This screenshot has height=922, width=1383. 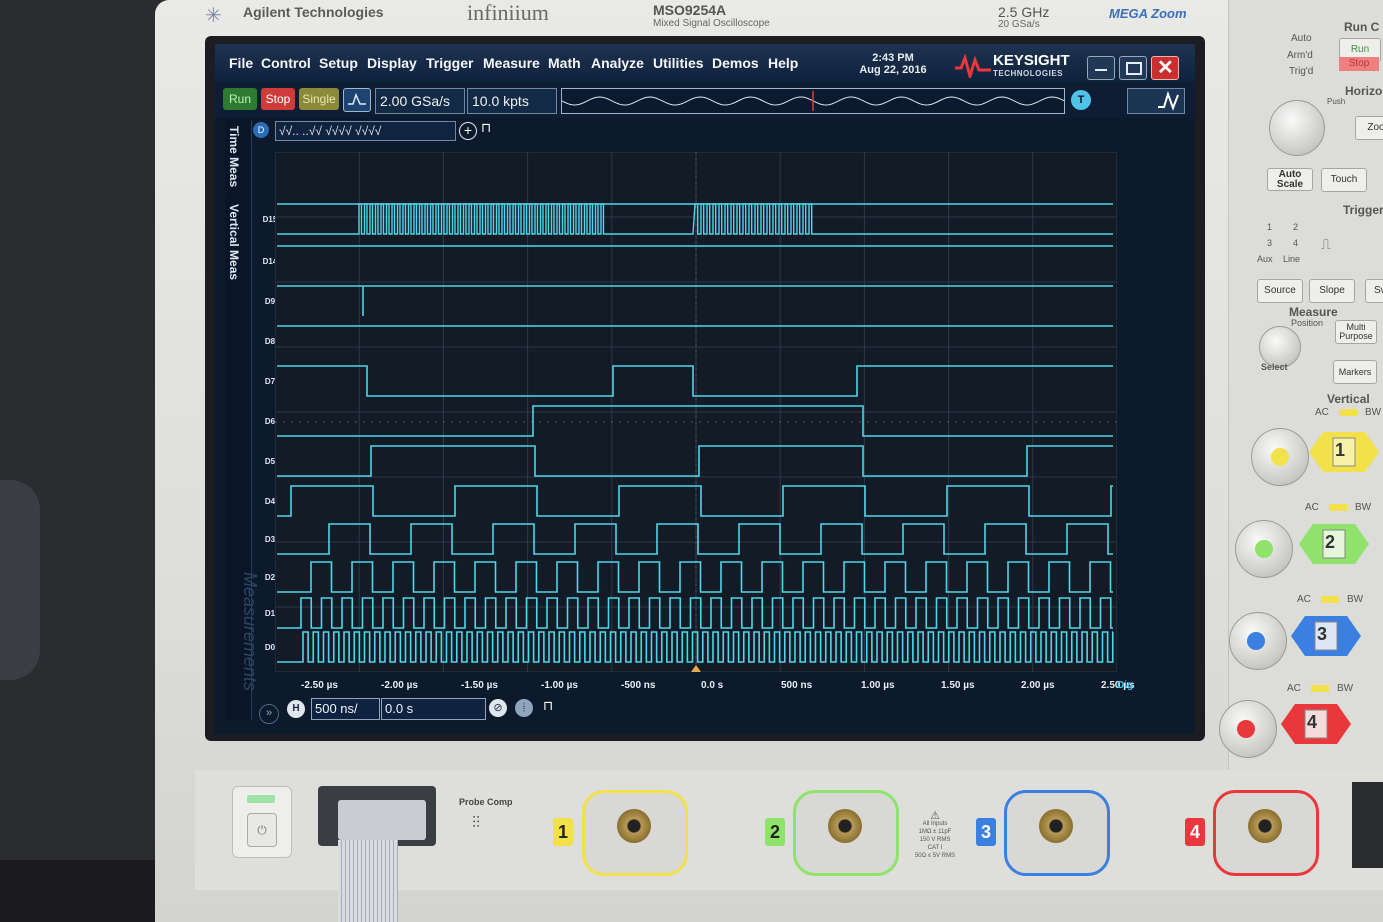 What do you see at coordinates (420, 101) in the screenshot?
I see `sample-rate-field: 2.00 GSa/s` at bounding box center [420, 101].